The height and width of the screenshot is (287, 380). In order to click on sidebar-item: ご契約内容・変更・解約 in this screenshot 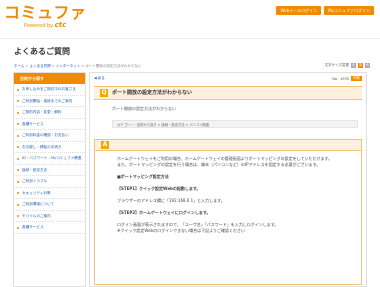, I will do `click(49, 113)`.